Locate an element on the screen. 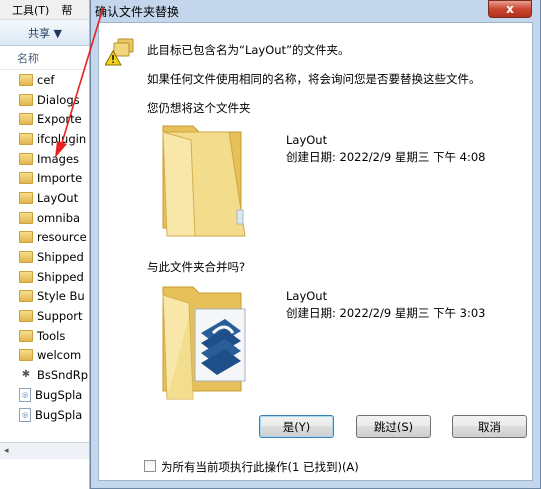 The width and height of the screenshot is (541, 489). apply-all-label: 为所有当前项执行此操作(1 已找到)(A) is located at coordinates (260, 467).